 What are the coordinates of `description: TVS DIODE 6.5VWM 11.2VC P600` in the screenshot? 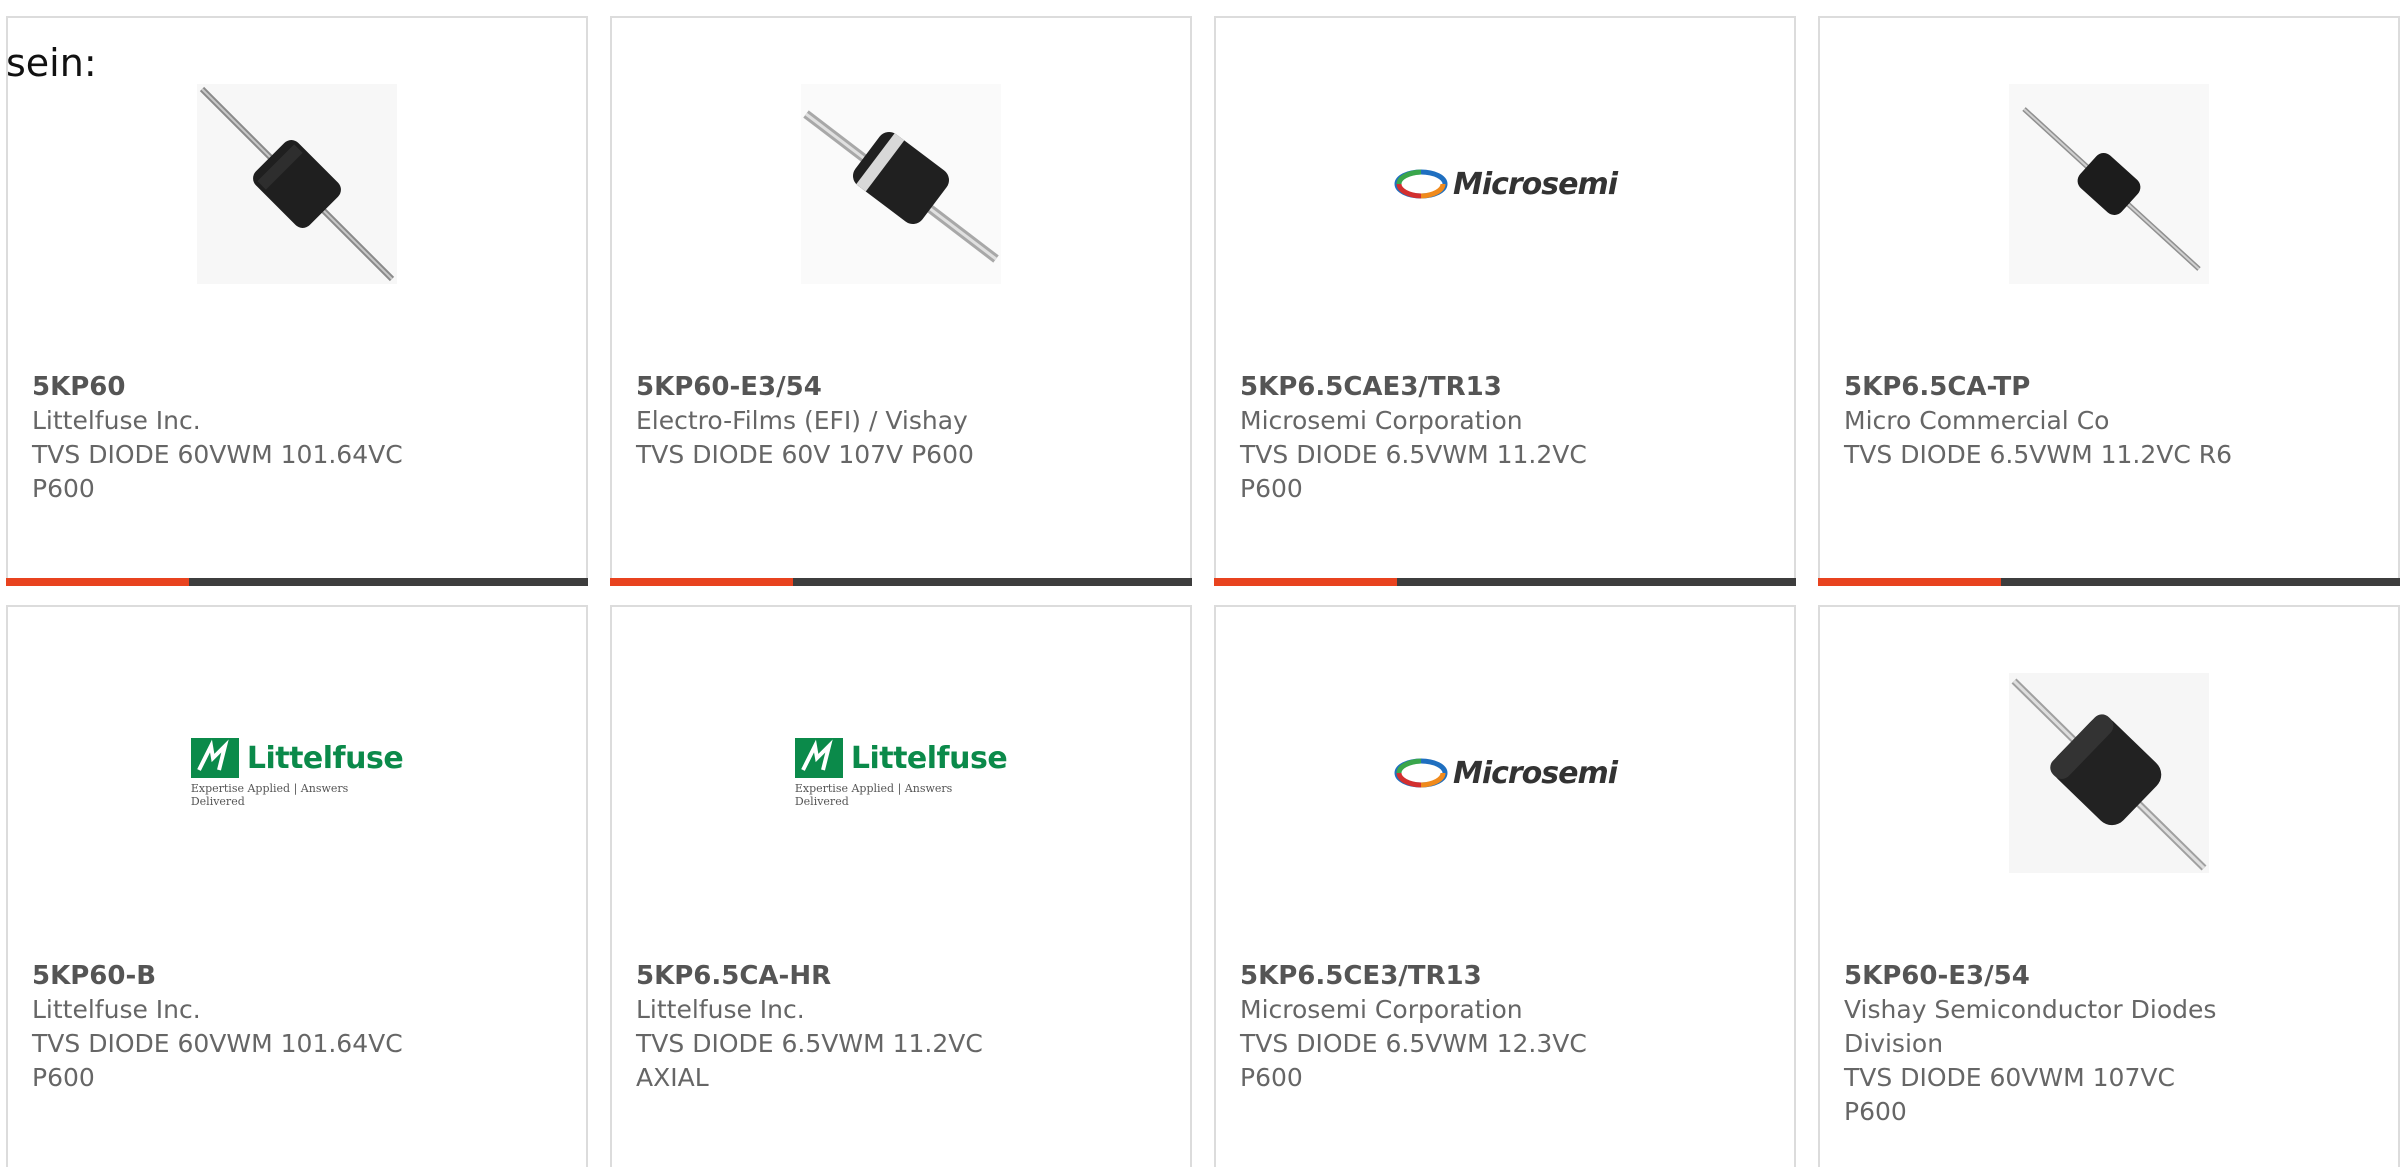 It's located at (1413, 471).